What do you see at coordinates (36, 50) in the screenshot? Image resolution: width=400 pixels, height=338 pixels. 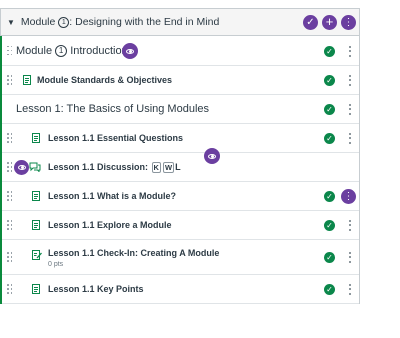 I see `item-title-prefix: Module` at bounding box center [36, 50].